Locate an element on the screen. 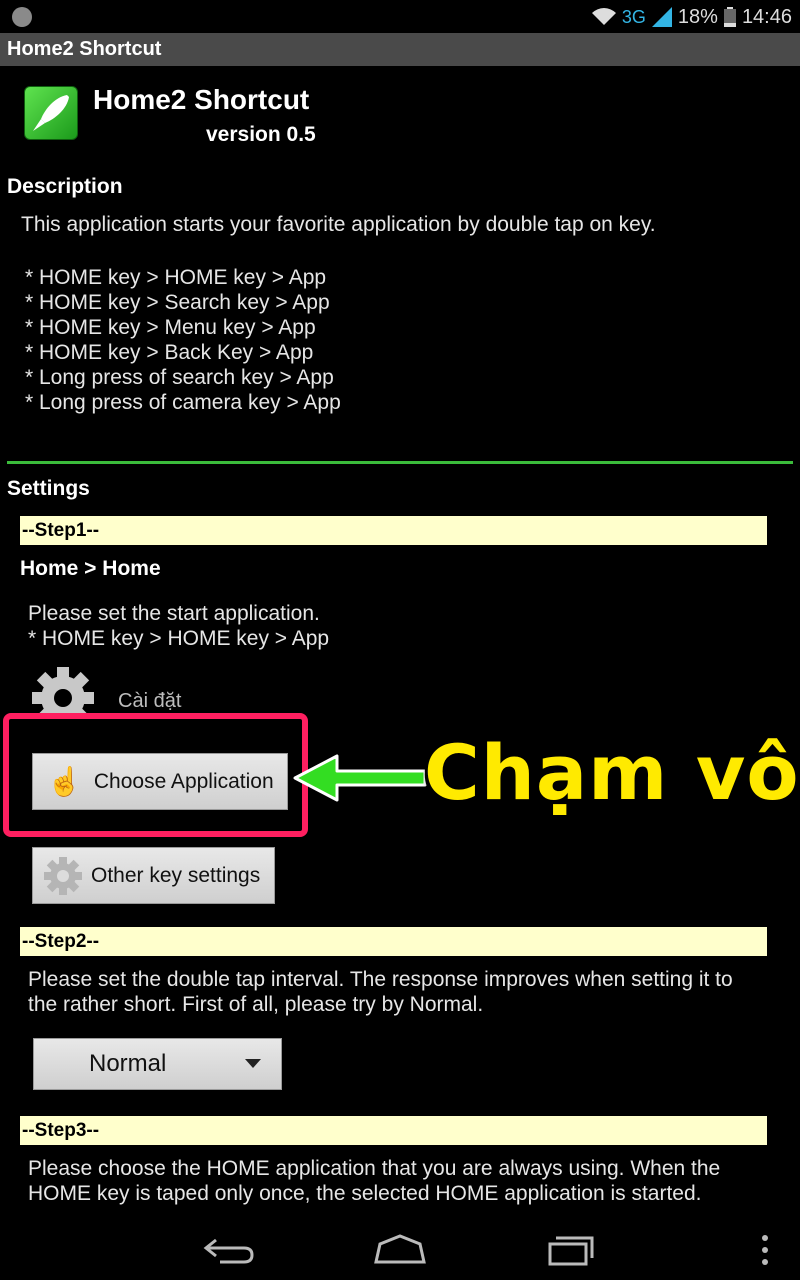 The width and height of the screenshot is (800, 1280). battery-percent: 18% is located at coordinates (697, 16).